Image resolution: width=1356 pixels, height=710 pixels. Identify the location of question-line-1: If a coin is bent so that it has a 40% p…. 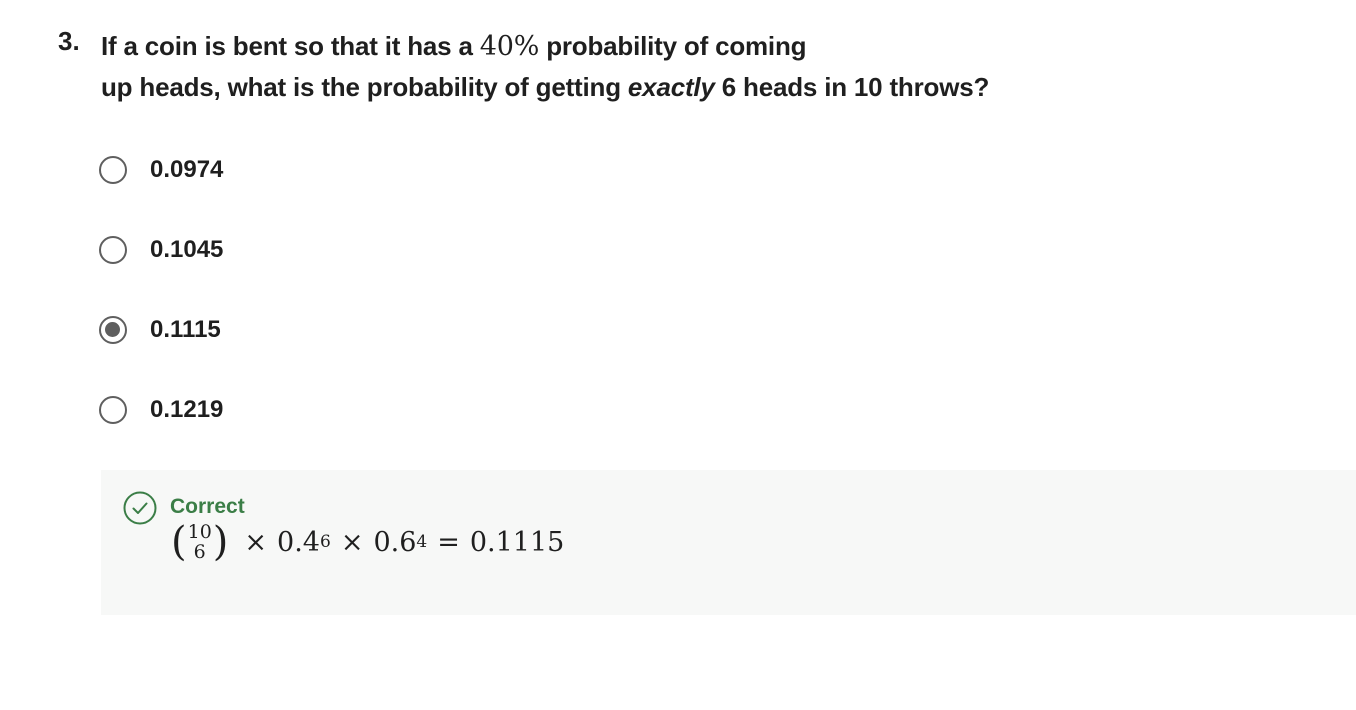
(601, 46).